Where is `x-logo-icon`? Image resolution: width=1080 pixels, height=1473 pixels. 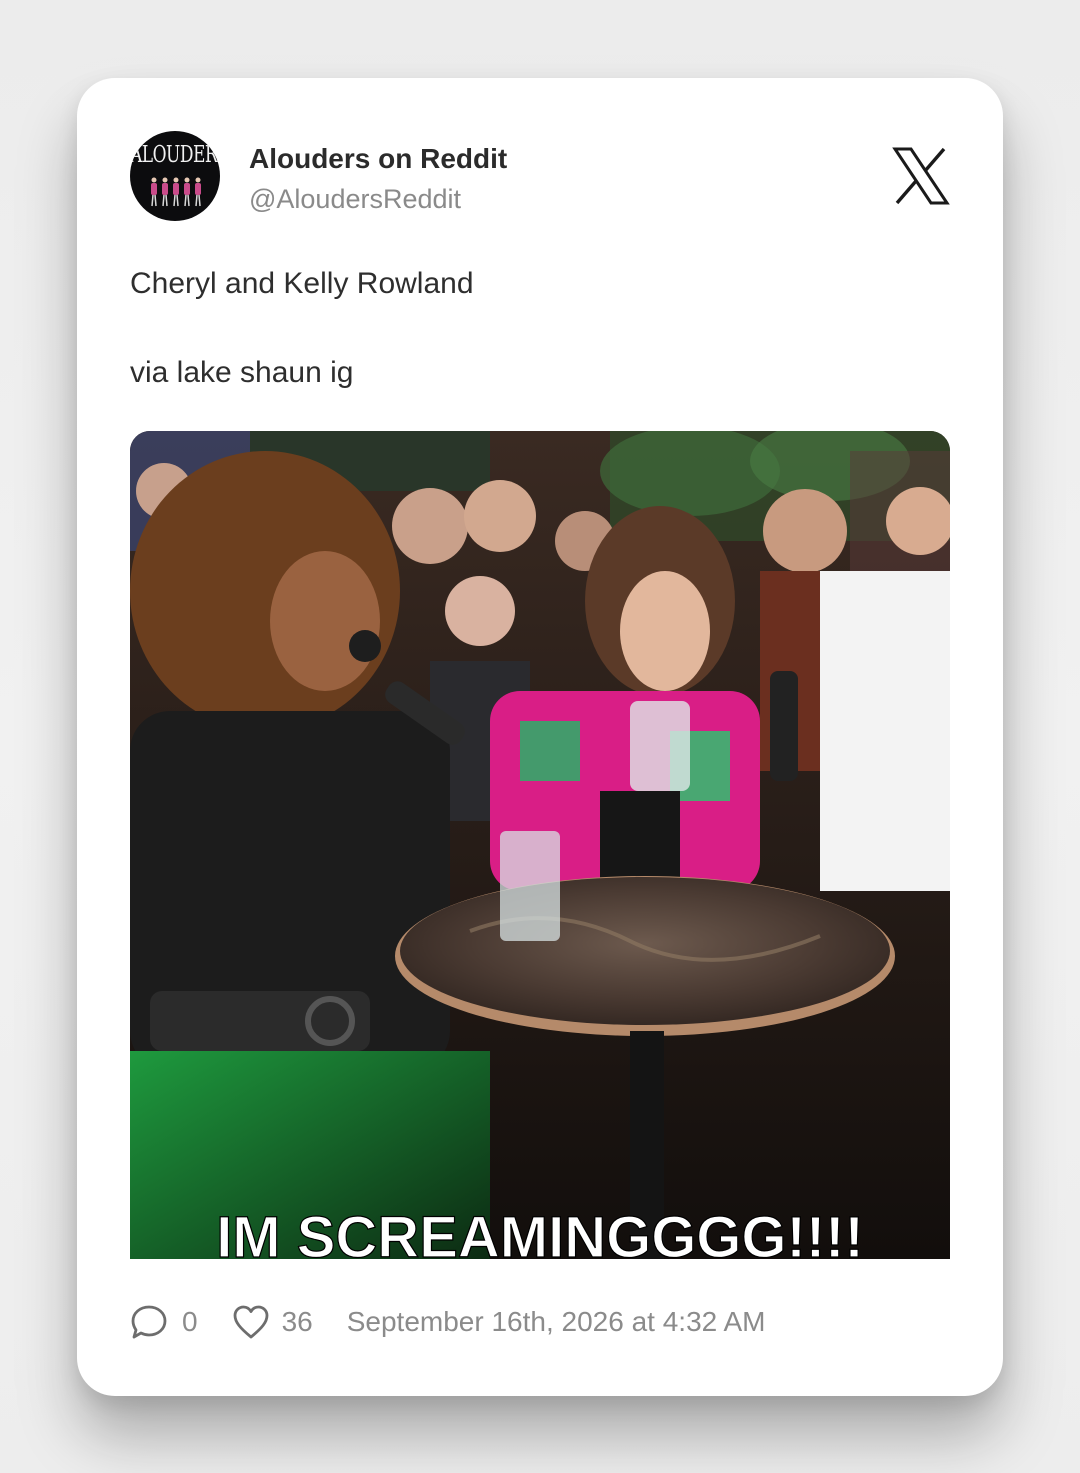
x-logo-icon is located at coordinates (921, 176).